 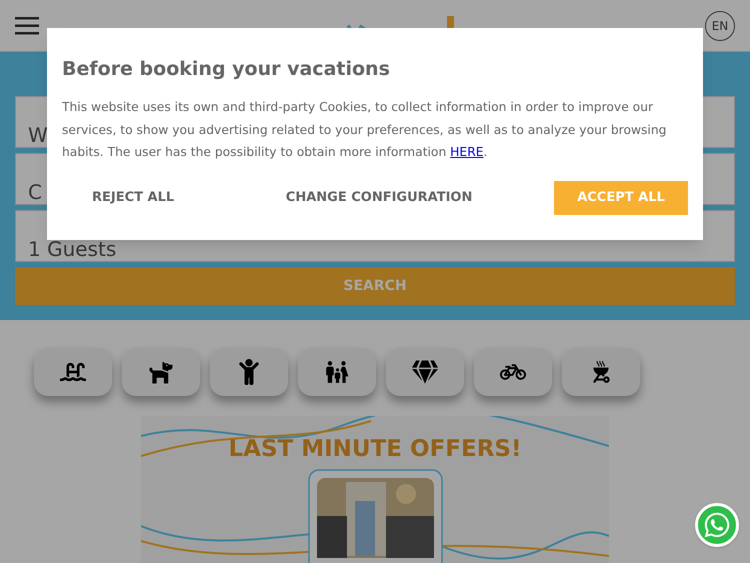 I want to click on diamond-icon, so click(x=425, y=372).